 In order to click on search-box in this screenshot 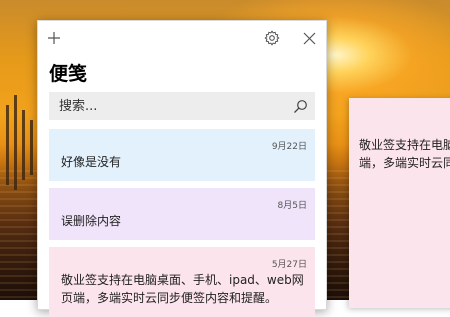, I will do `click(182, 106)`.